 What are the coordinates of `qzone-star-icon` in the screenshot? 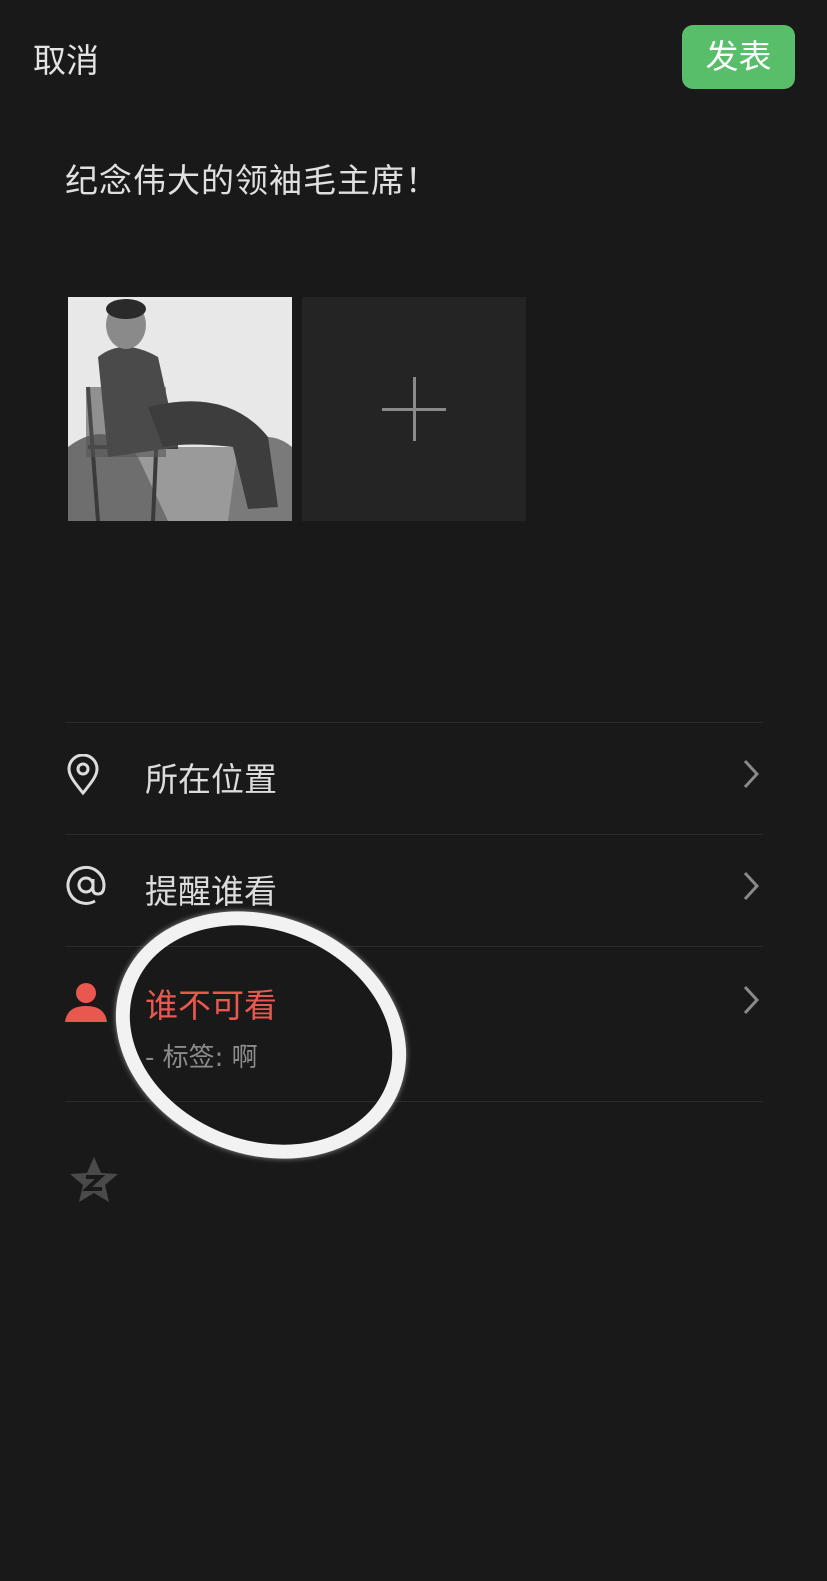 It's located at (94, 1179).